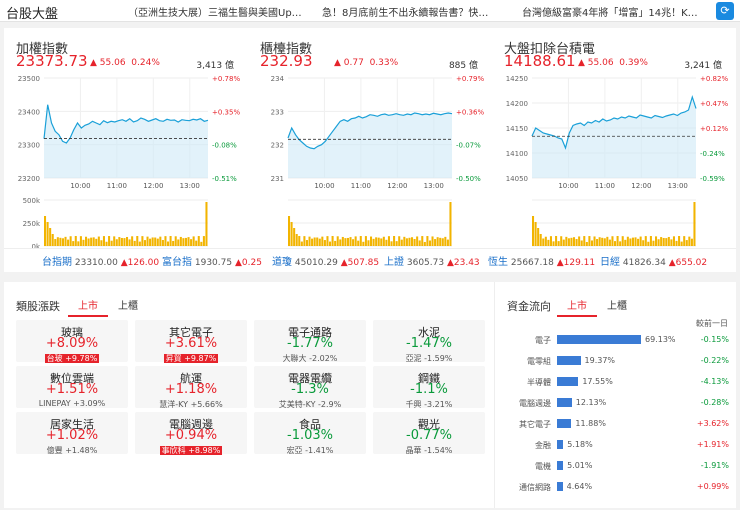 The width and height of the screenshot is (740, 510). Describe the element at coordinates (653, 260) in the screenshot. I see `strip-item: 日經 41826.34 ▲655.02` at that location.